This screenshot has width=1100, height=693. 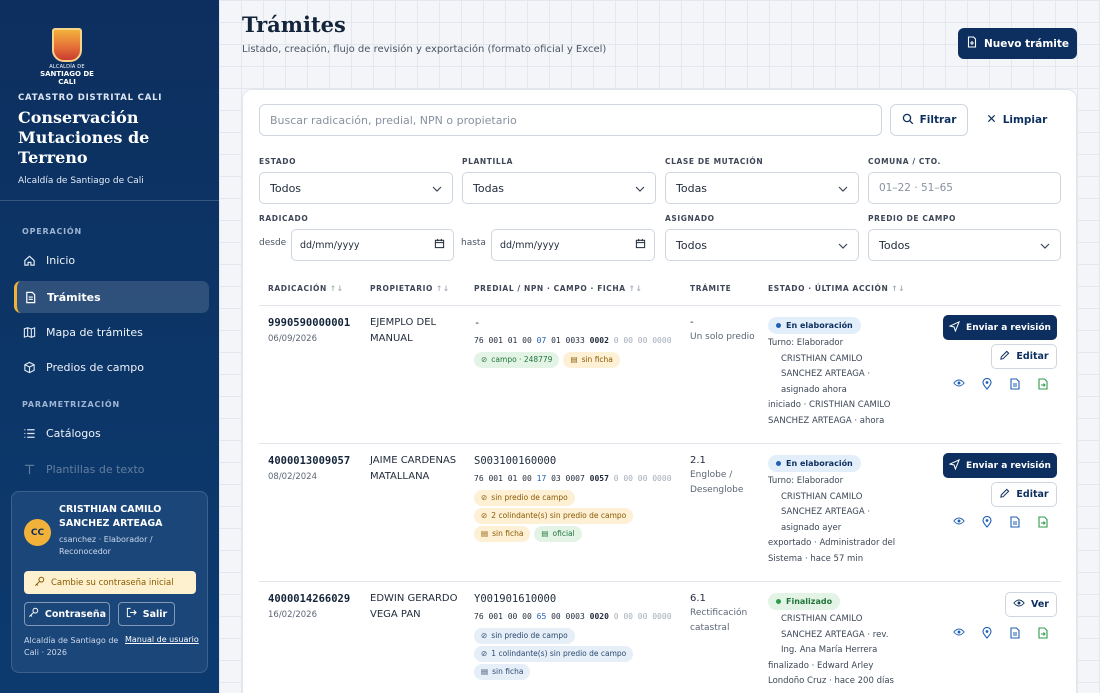 What do you see at coordinates (29, 332) in the screenshot?
I see `map-icon` at bounding box center [29, 332].